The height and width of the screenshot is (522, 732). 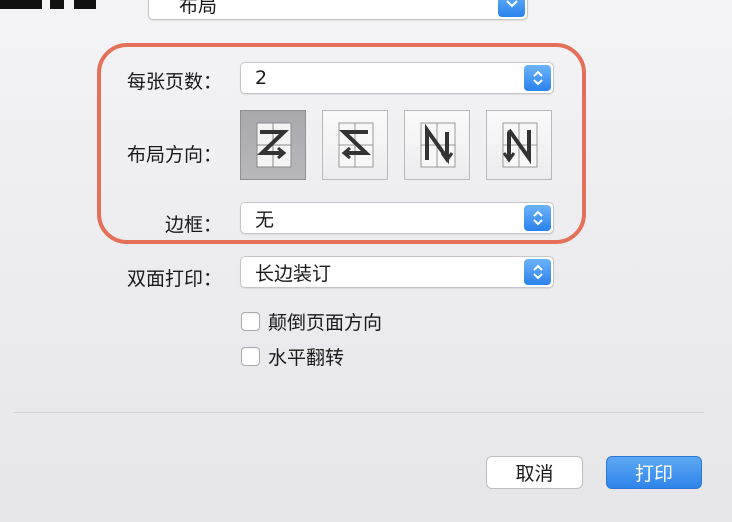 I want to click on pages-per-sheet-label: 每张页数：, so click(x=174, y=82).